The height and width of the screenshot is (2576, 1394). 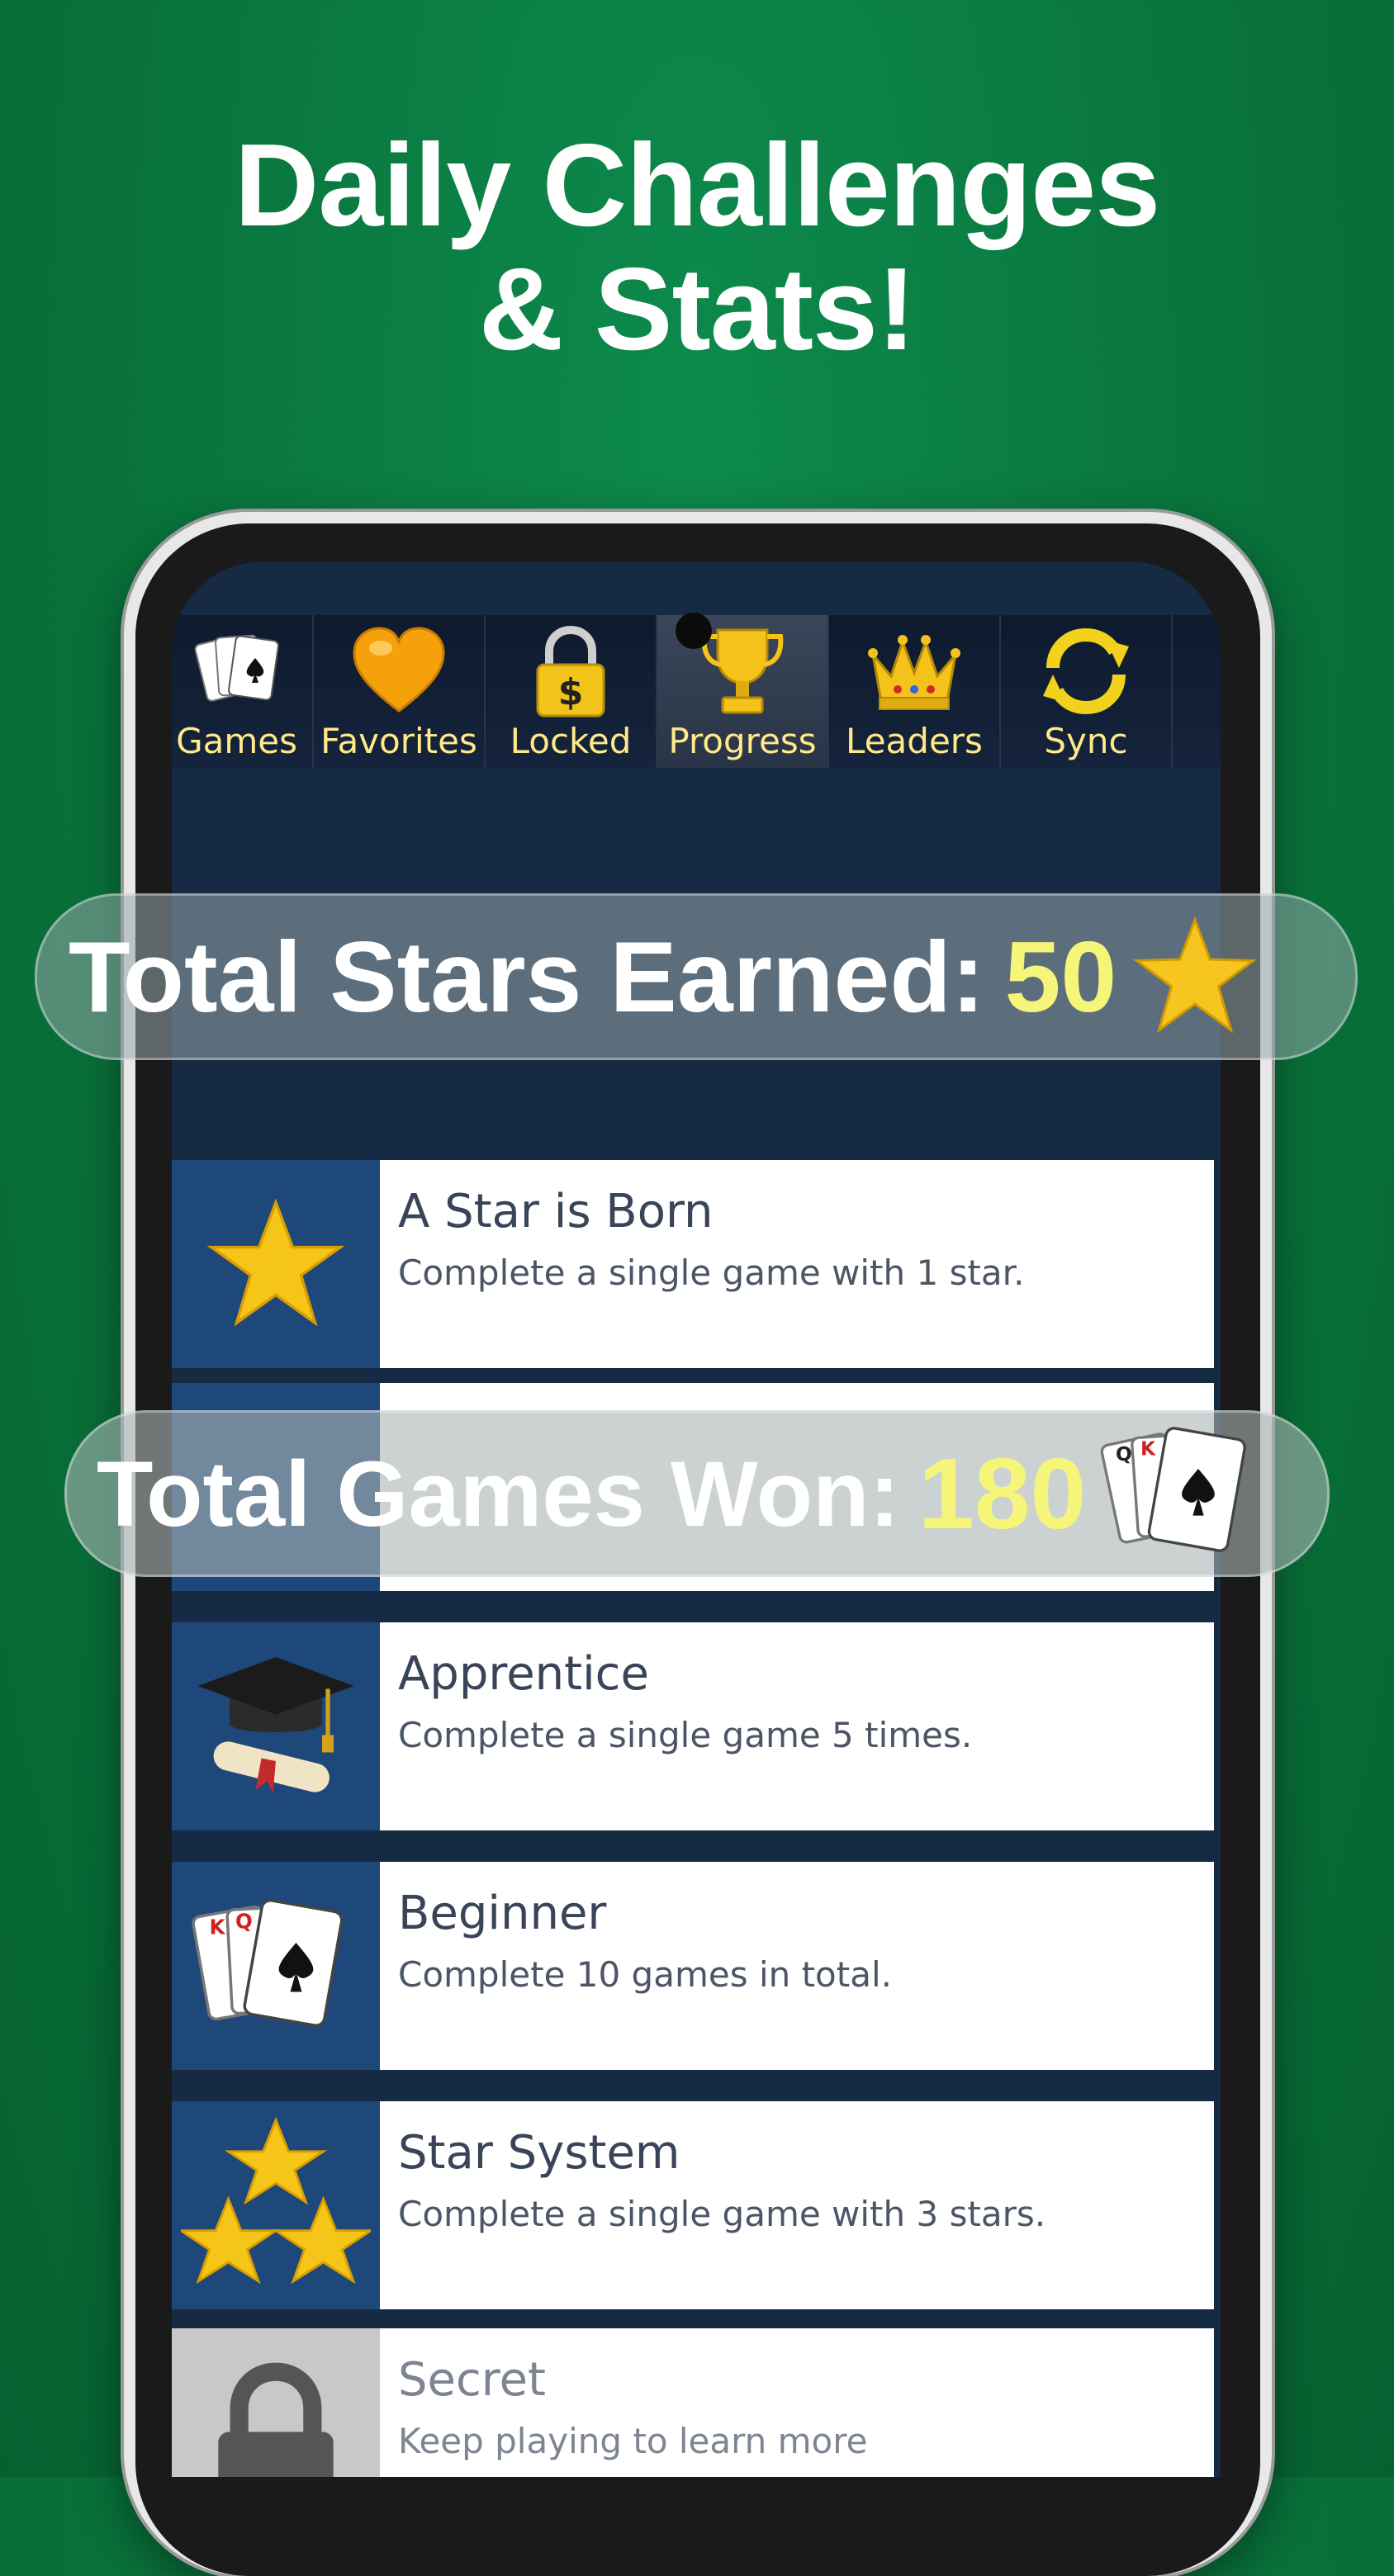 What do you see at coordinates (1002, 1493) in the screenshot?
I see `total-games-value: 180` at bounding box center [1002, 1493].